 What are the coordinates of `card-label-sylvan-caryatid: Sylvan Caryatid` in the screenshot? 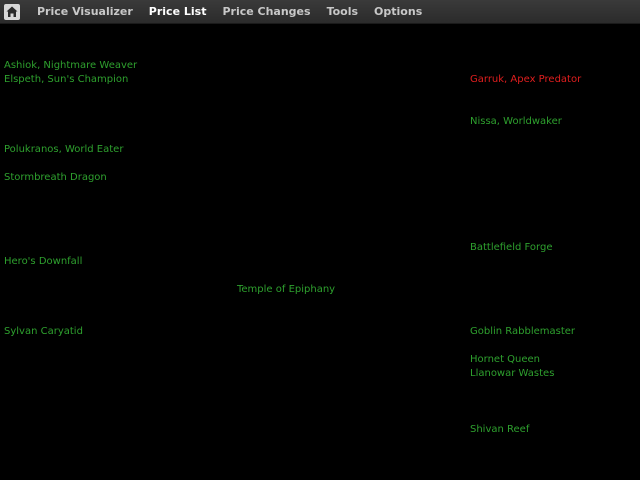 It's located at (43, 332).